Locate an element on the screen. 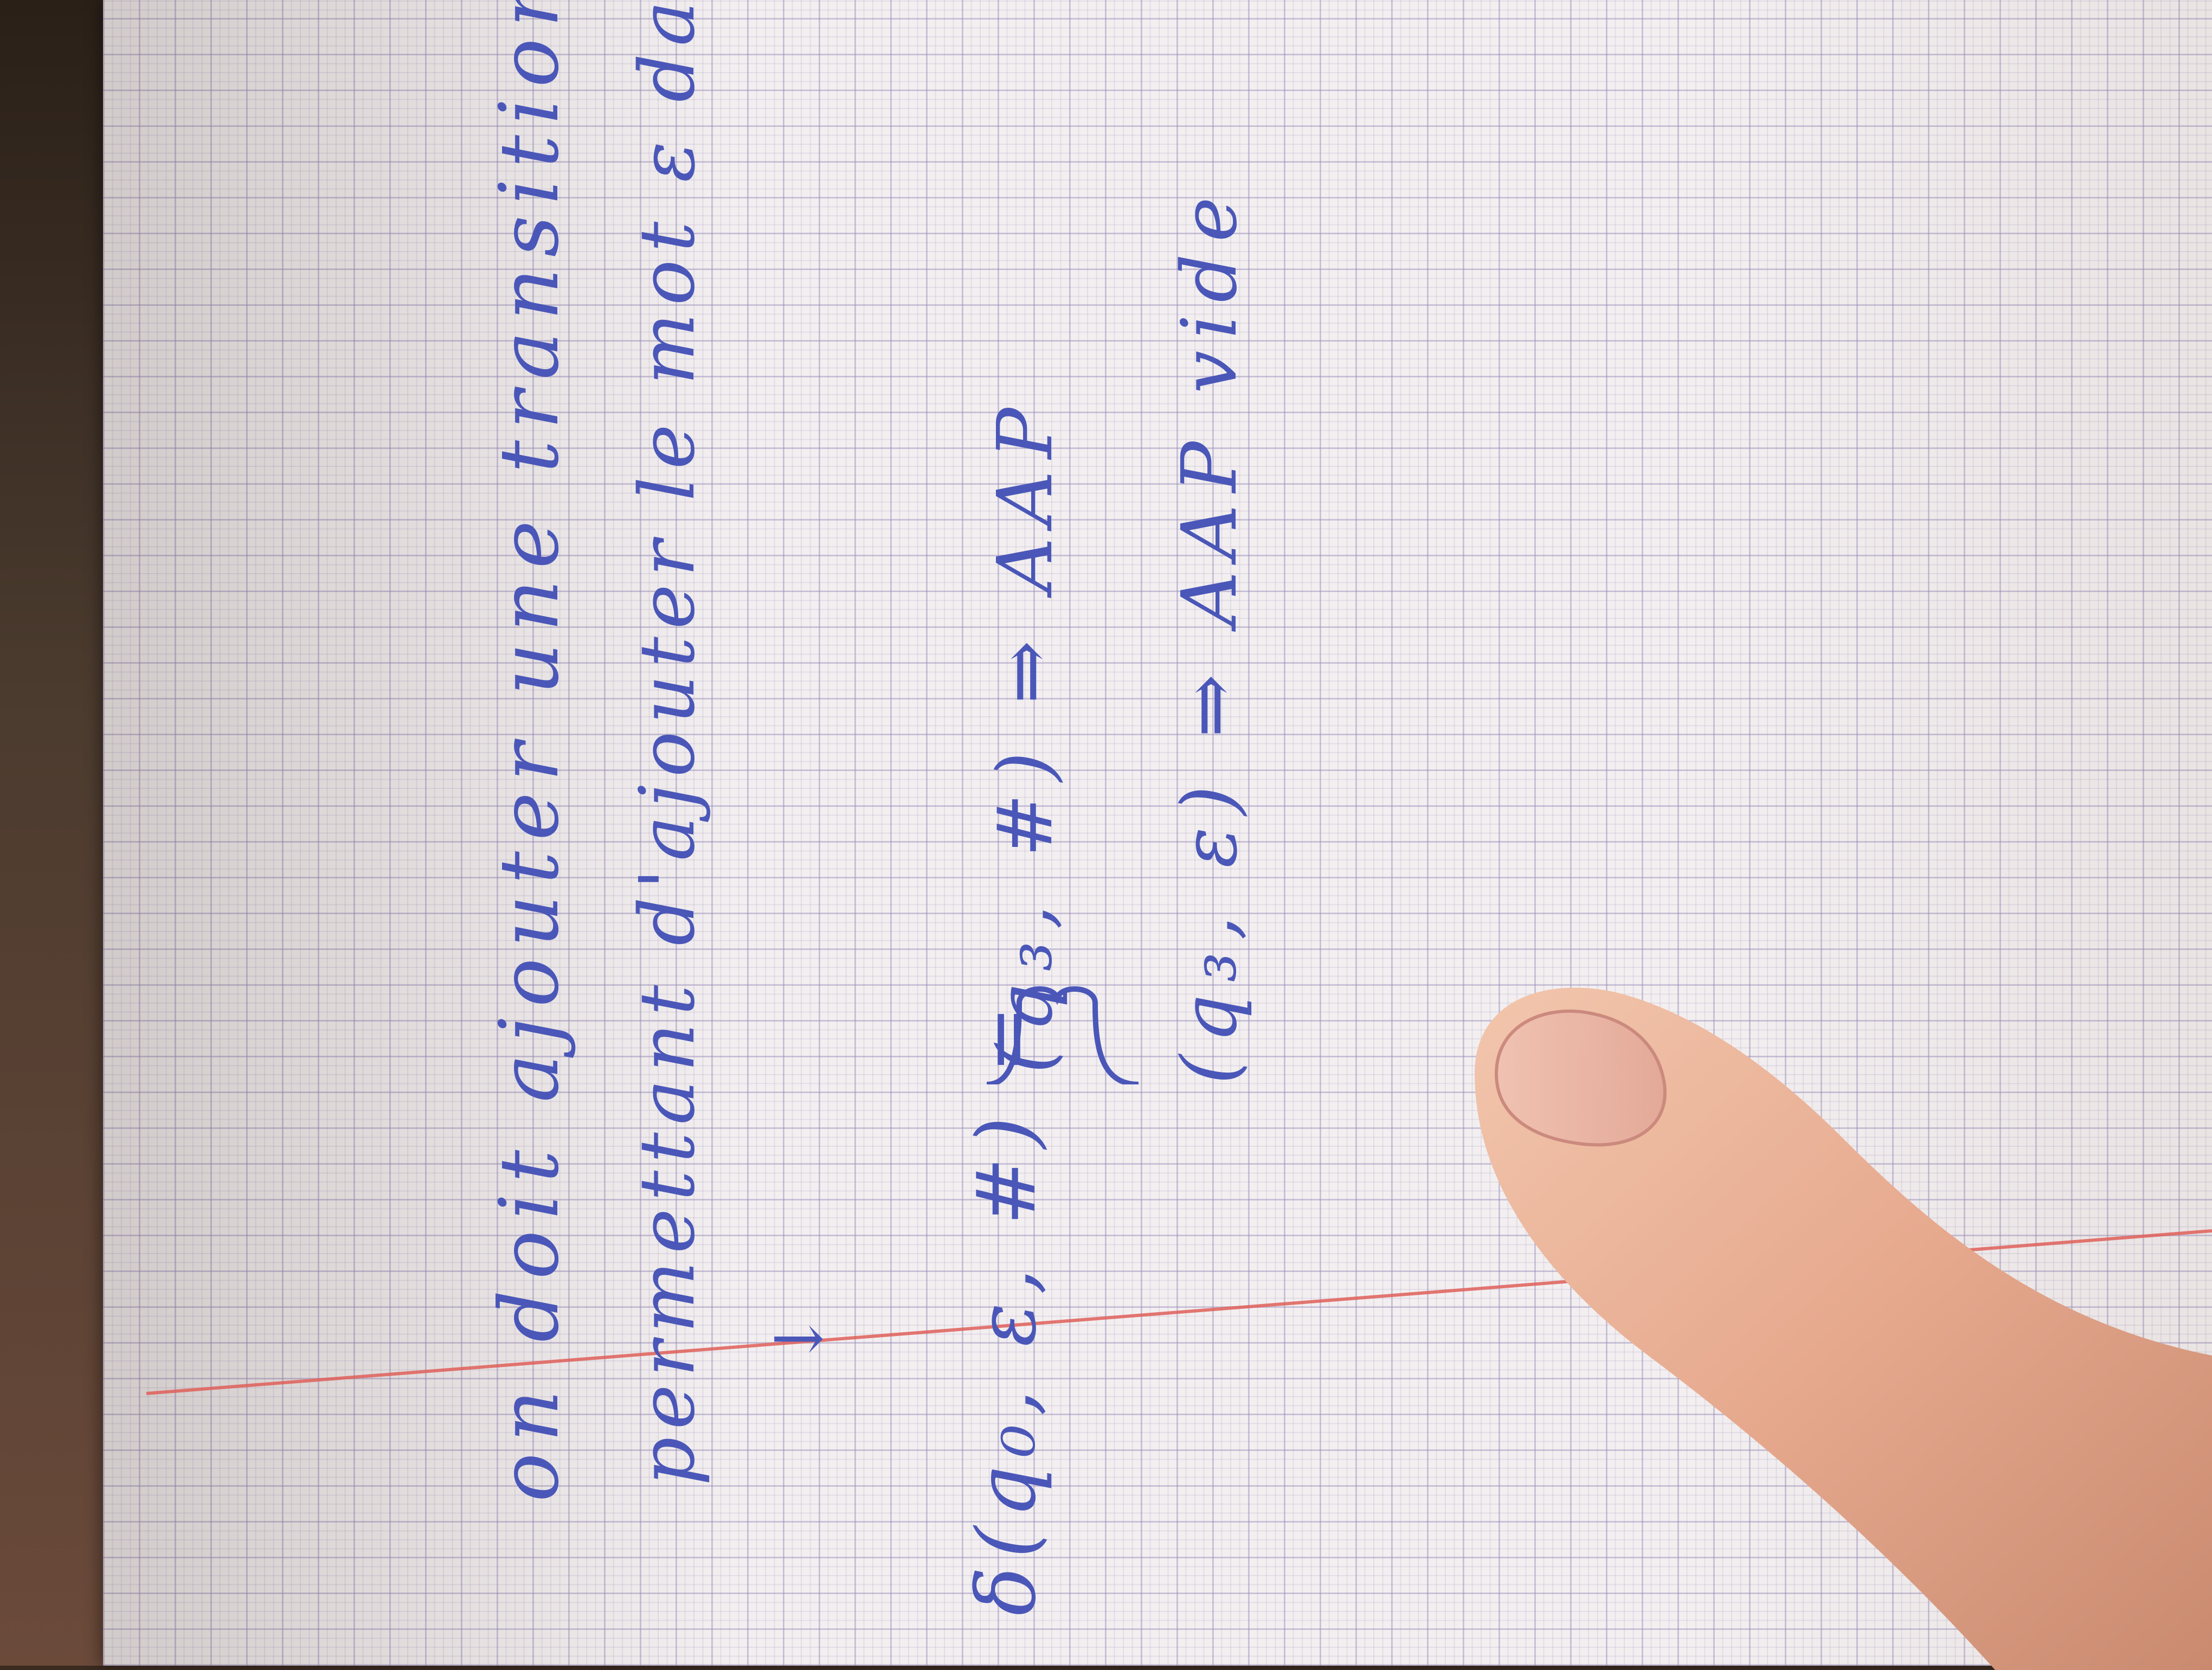 Image resolution: width=2212 pixels, height=1670 pixels. thumb is located at coordinates (1843, 1329).